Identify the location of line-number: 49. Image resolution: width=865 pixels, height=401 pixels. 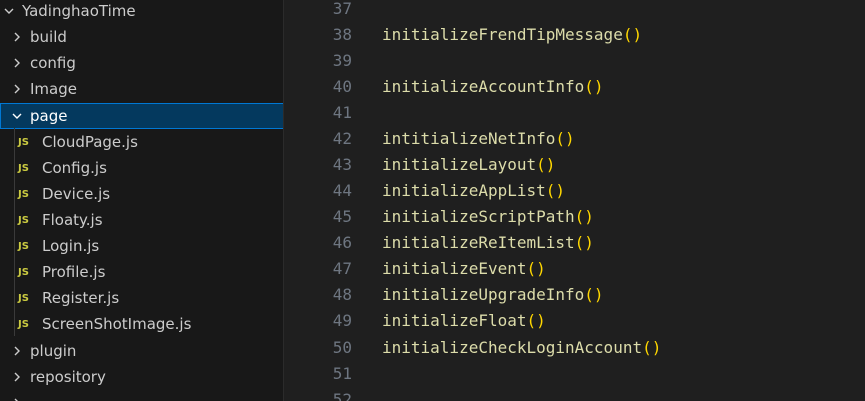
(342, 320).